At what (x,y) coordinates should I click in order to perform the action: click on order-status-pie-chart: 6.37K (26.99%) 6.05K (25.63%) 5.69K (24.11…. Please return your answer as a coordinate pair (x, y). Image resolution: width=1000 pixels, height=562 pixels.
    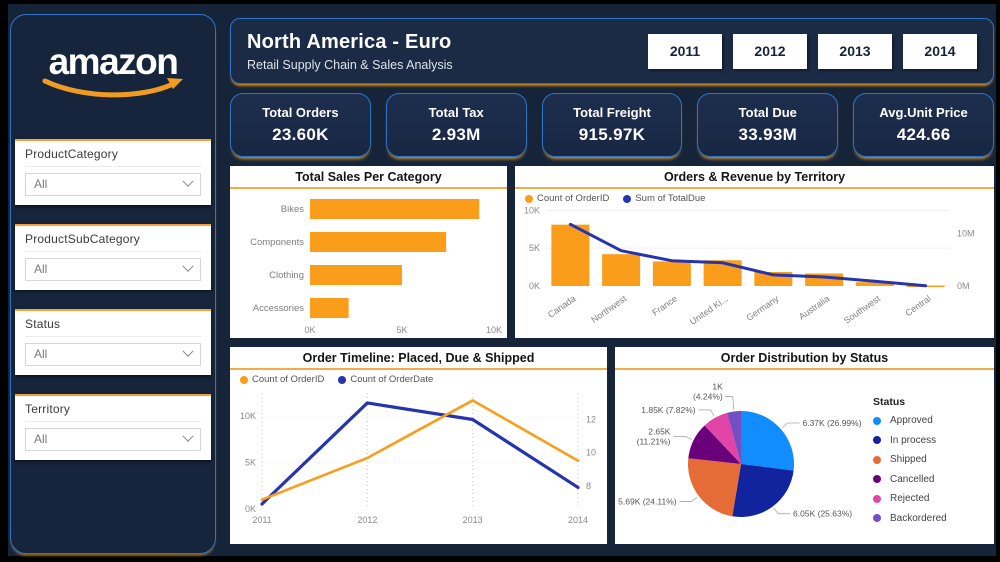
    Looking at the image, I should click on (744, 456).